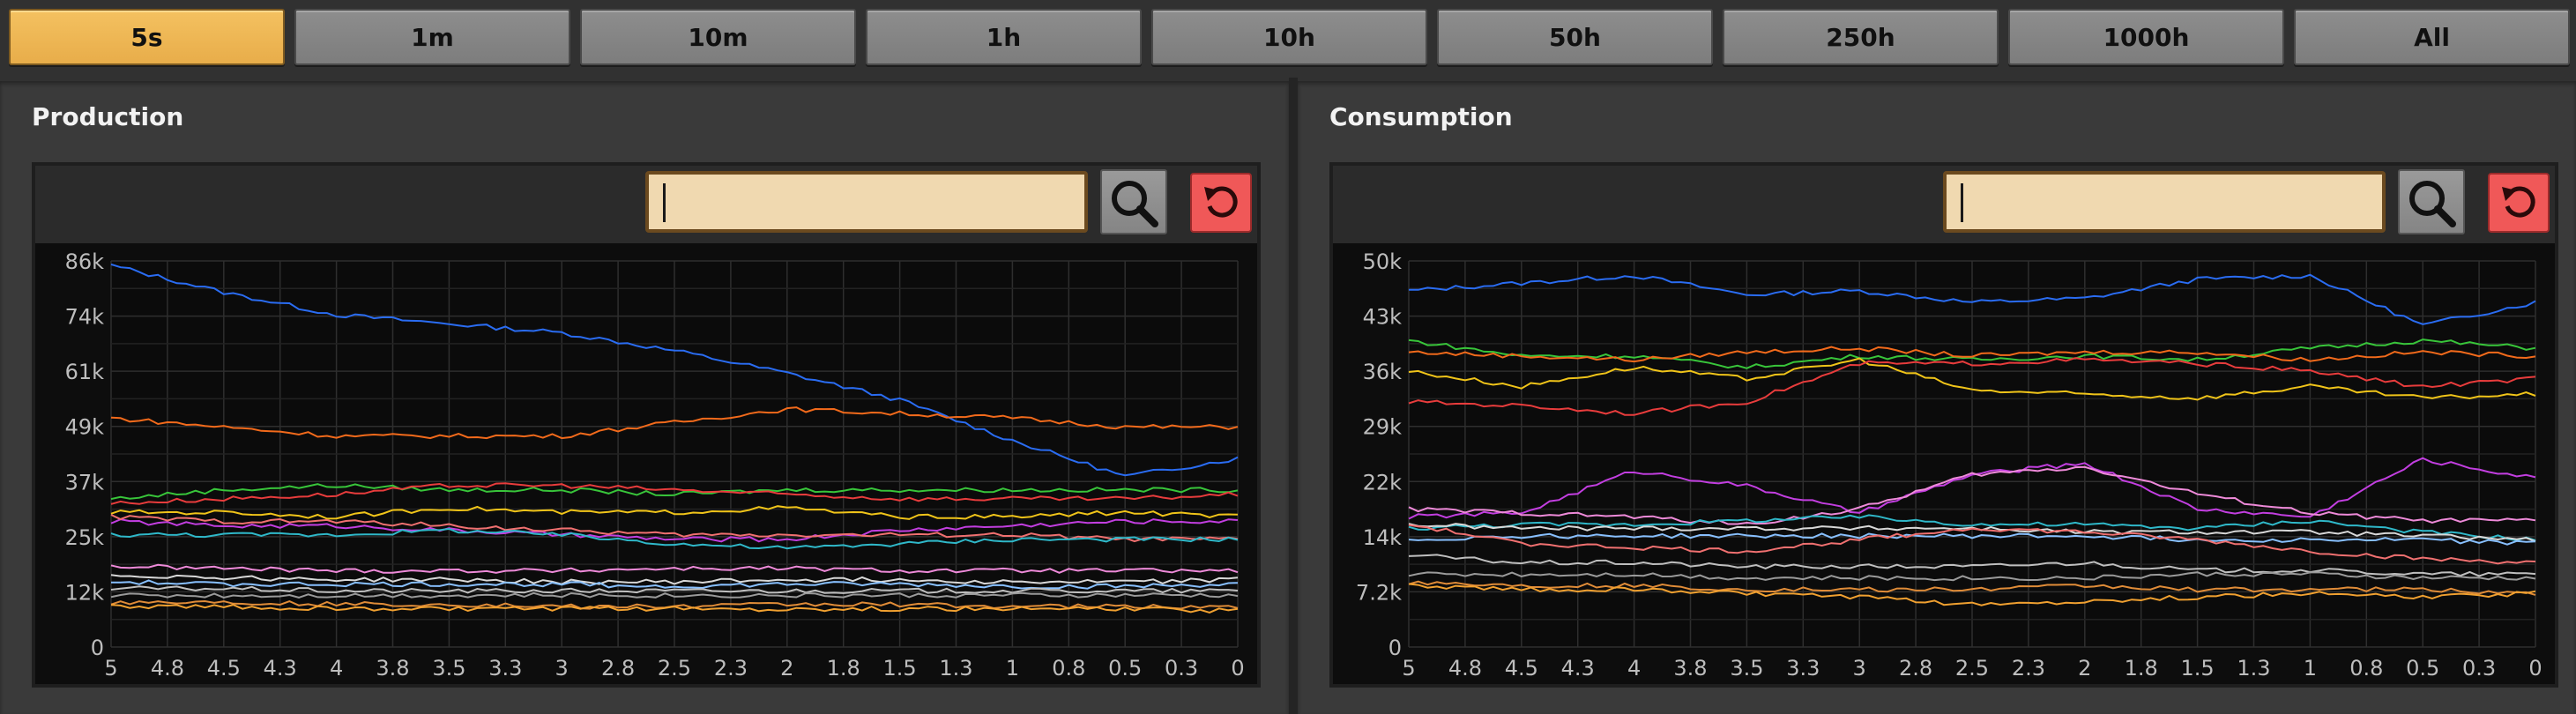 Image resolution: width=2576 pixels, height=714 pixels. What do you see at coordinates (85, 427) in the screenshot?
I see `y-tick-label: 49k` at bounding box center [85, 427].